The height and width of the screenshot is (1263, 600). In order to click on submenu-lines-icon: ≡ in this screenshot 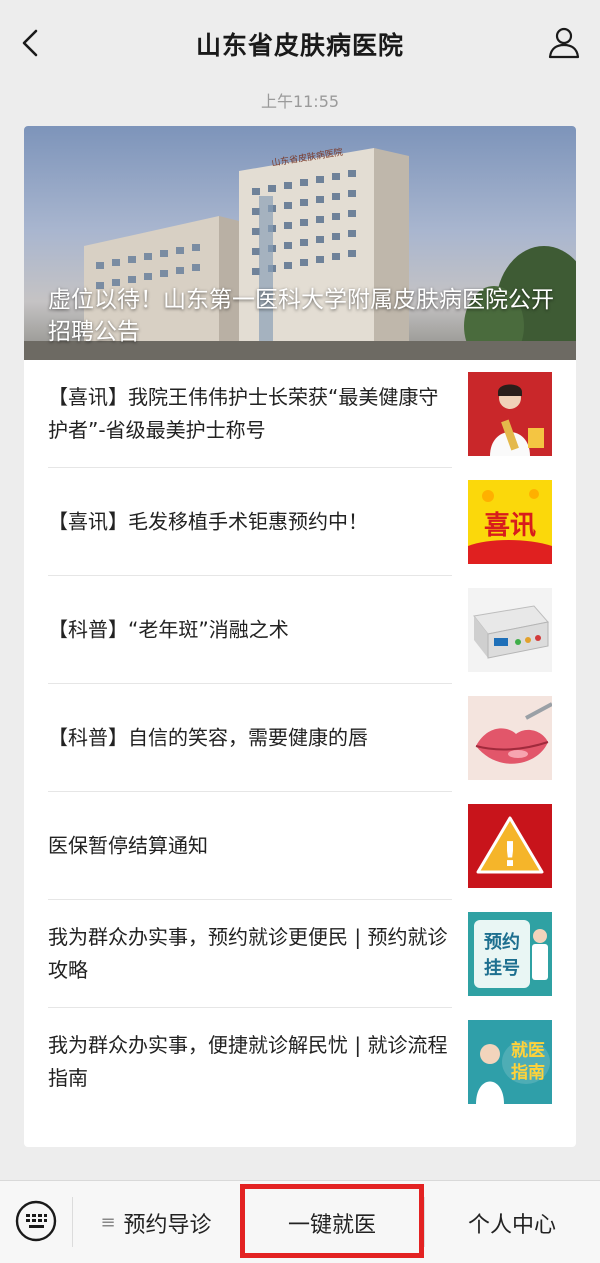, I will do `click(108, 1222)`.